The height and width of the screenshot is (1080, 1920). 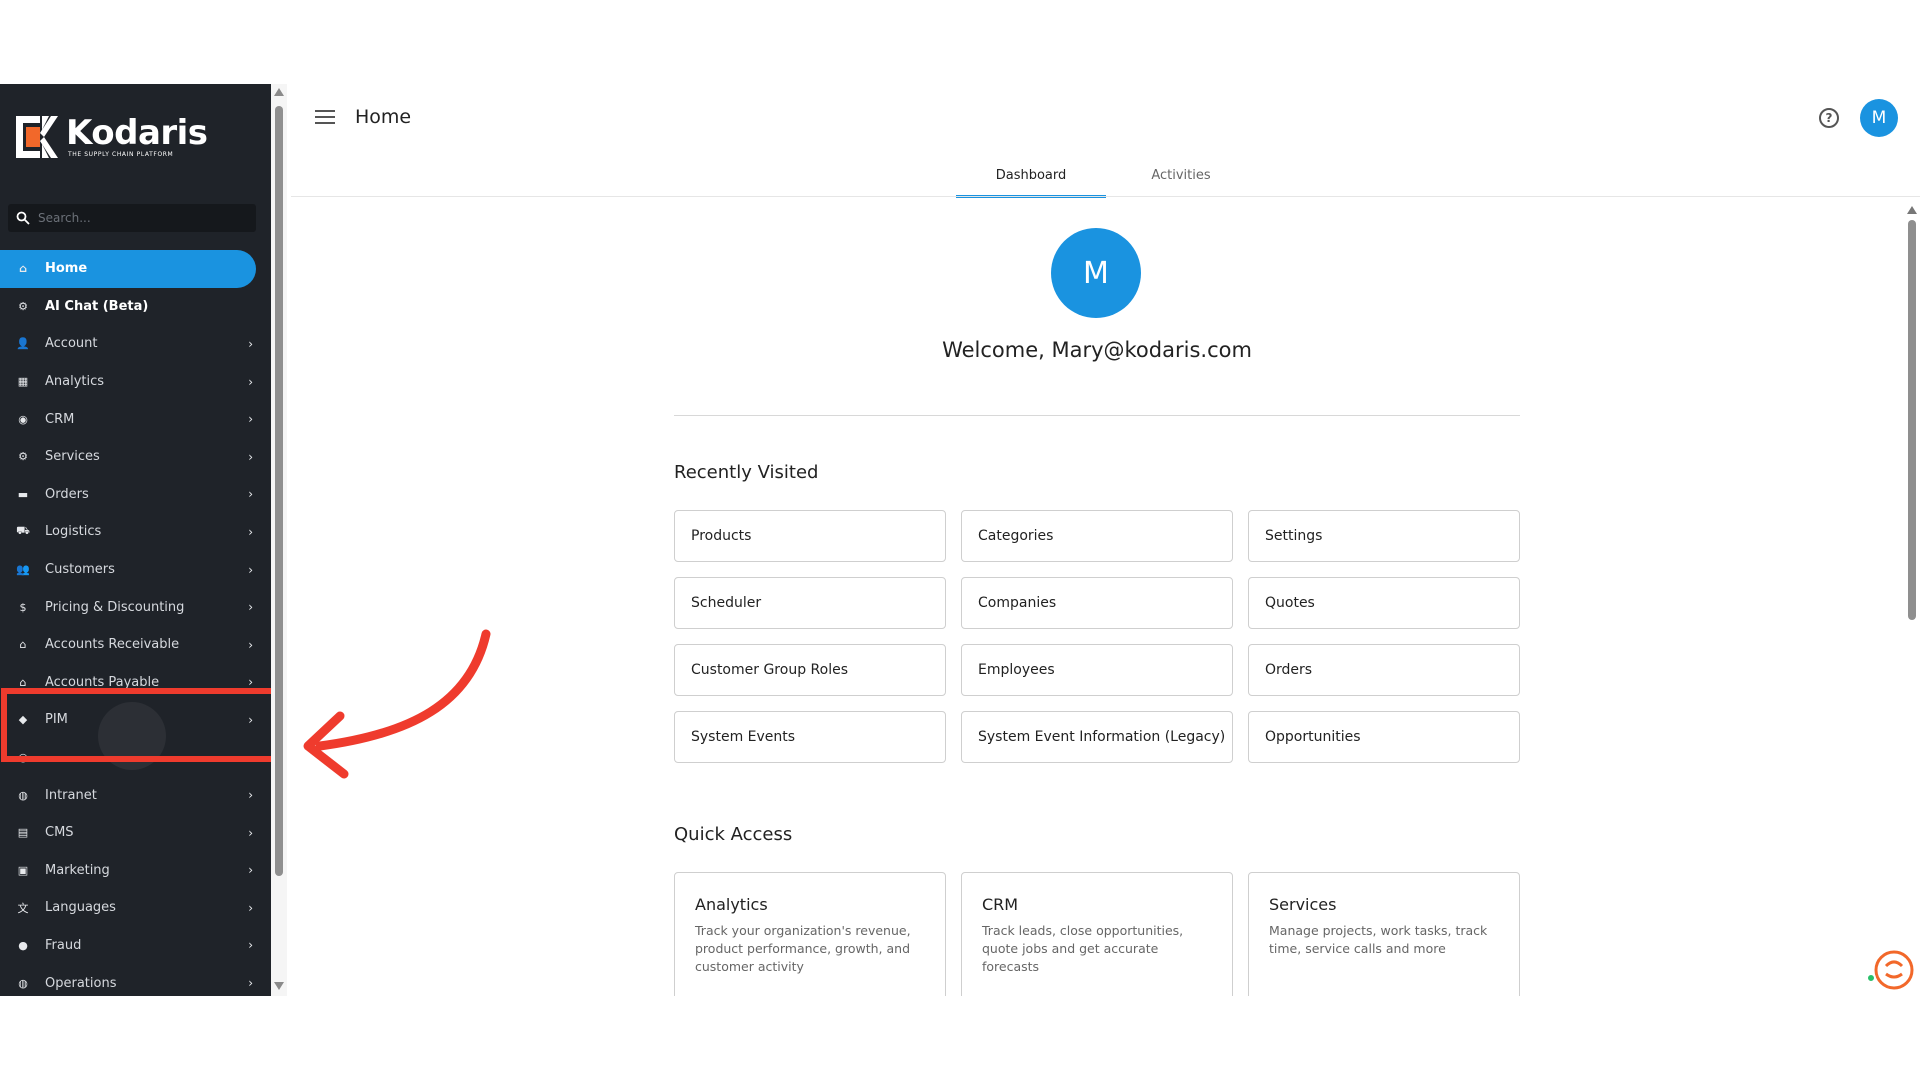 I want to click on sidebar-item-label: Services, so click(x=72, y=457).